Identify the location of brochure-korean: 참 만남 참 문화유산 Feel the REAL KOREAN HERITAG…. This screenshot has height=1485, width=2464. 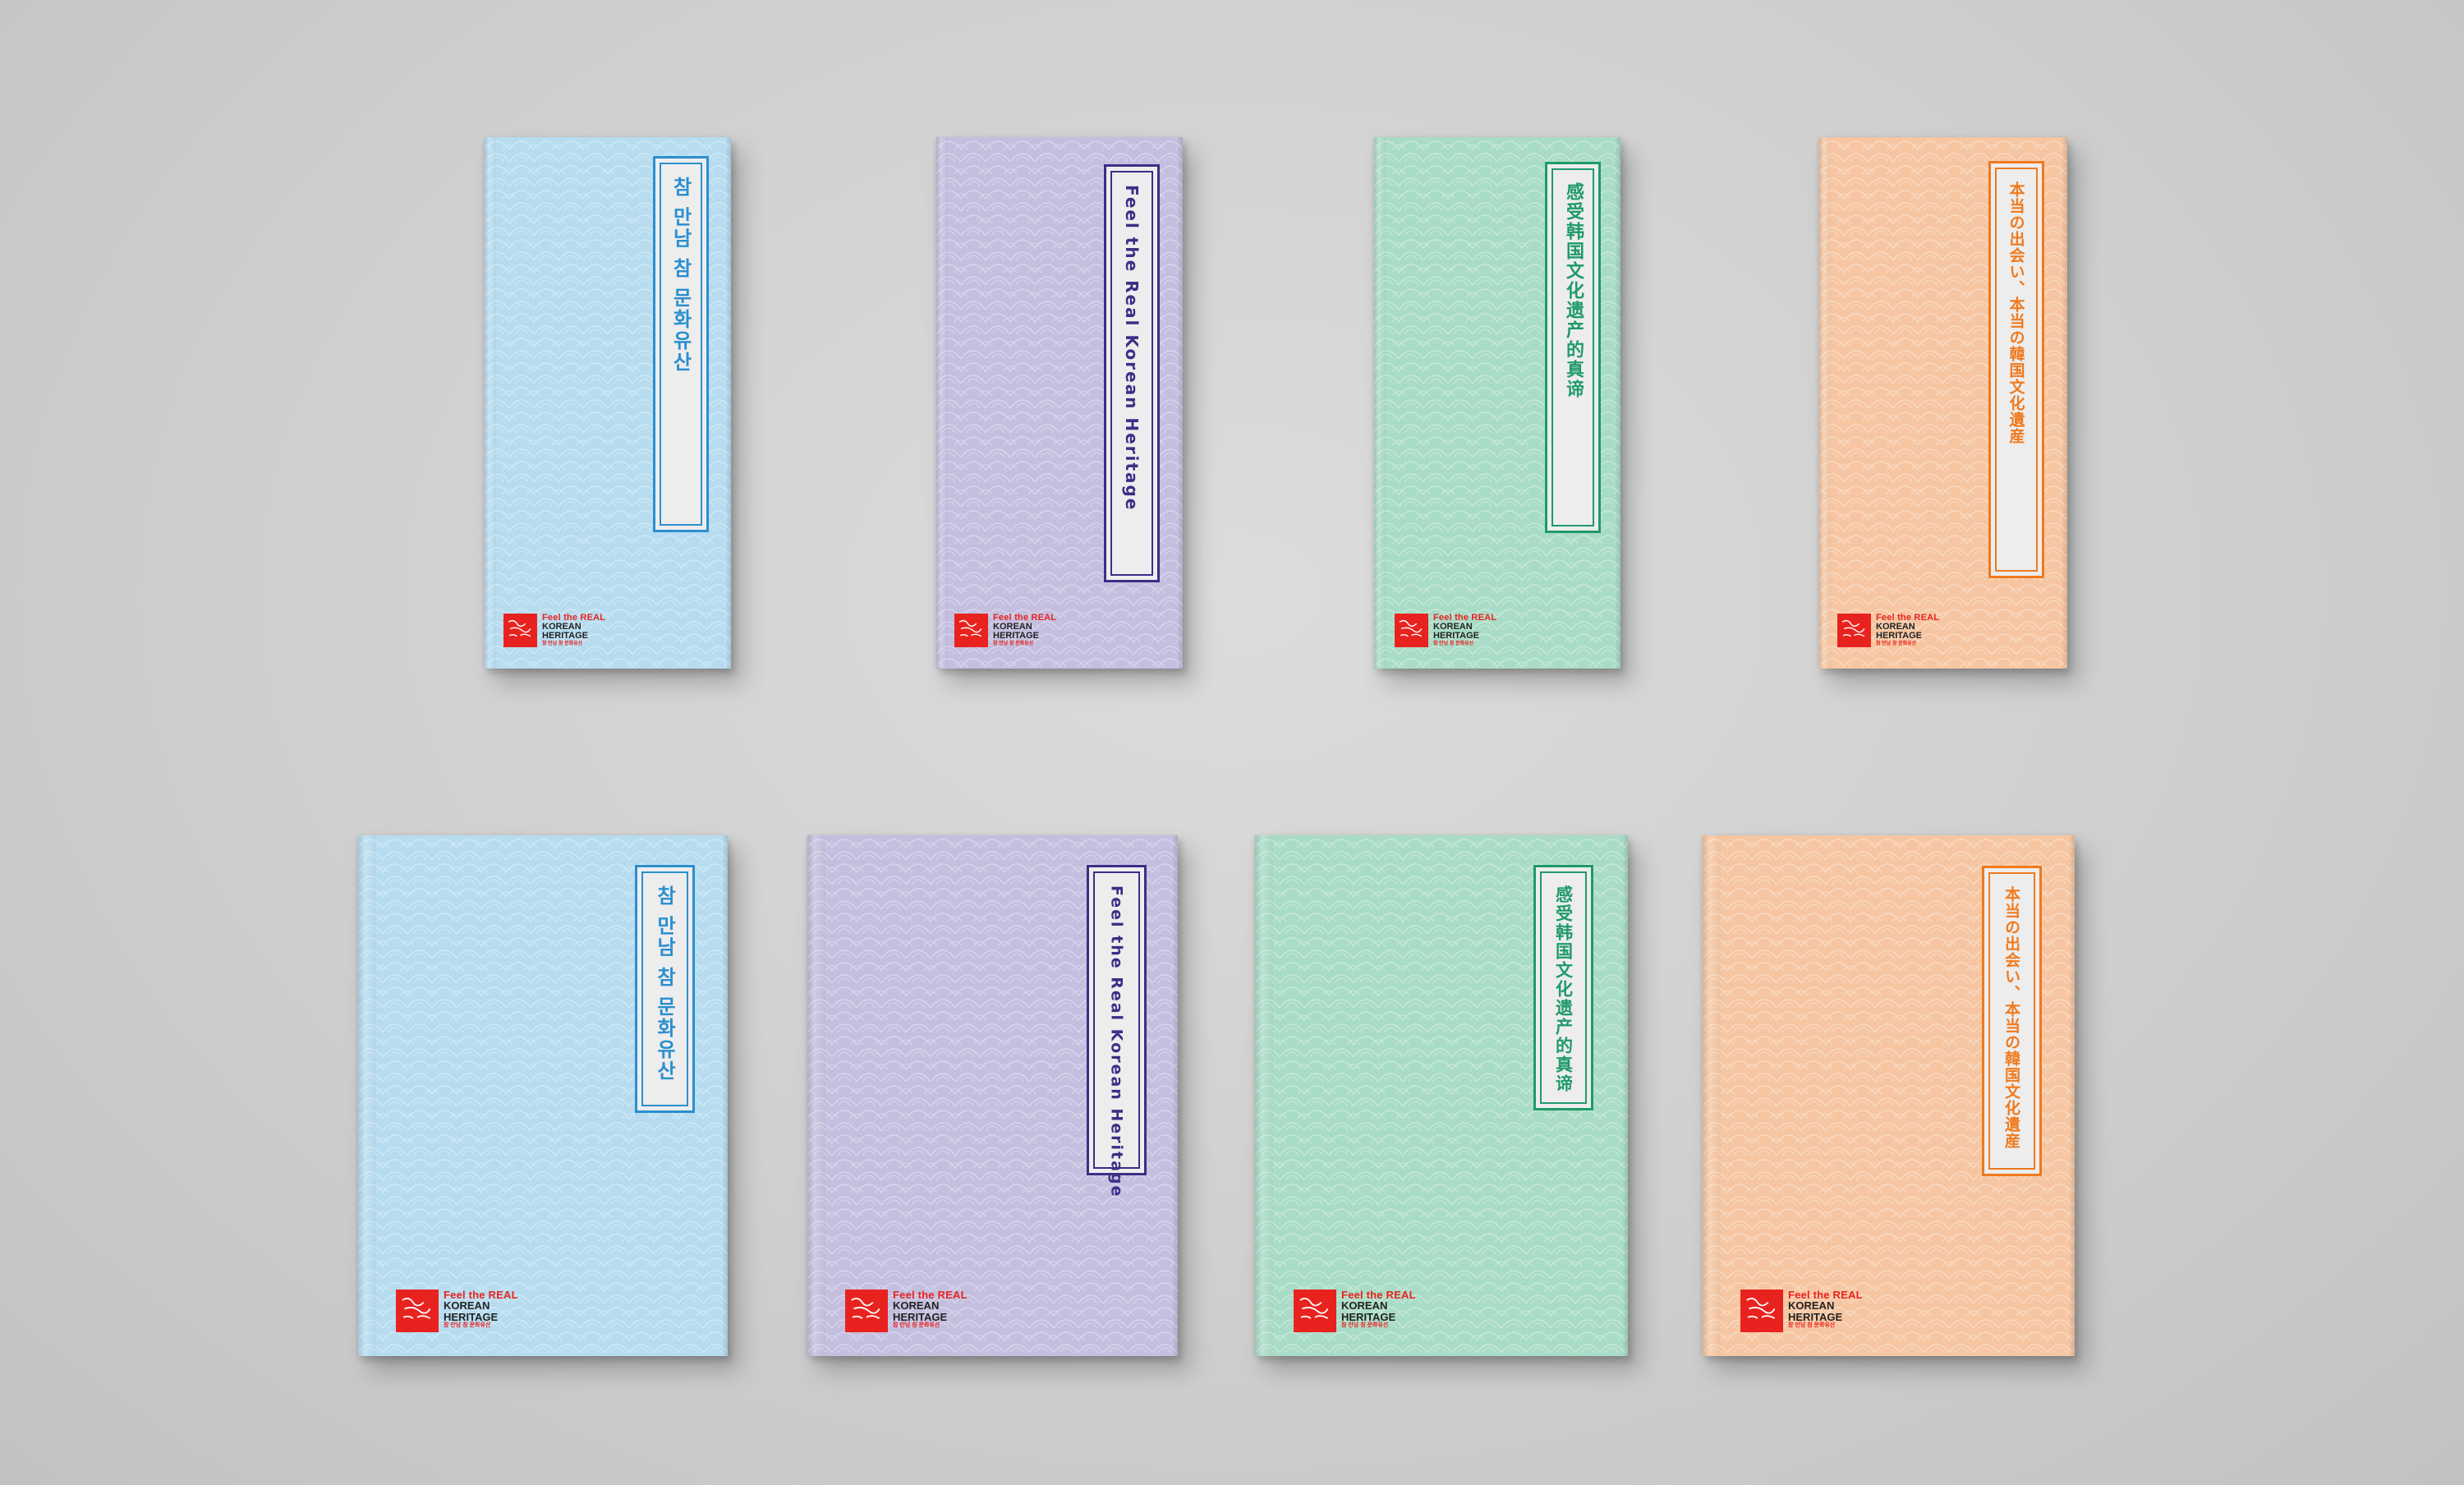
(608, 403).